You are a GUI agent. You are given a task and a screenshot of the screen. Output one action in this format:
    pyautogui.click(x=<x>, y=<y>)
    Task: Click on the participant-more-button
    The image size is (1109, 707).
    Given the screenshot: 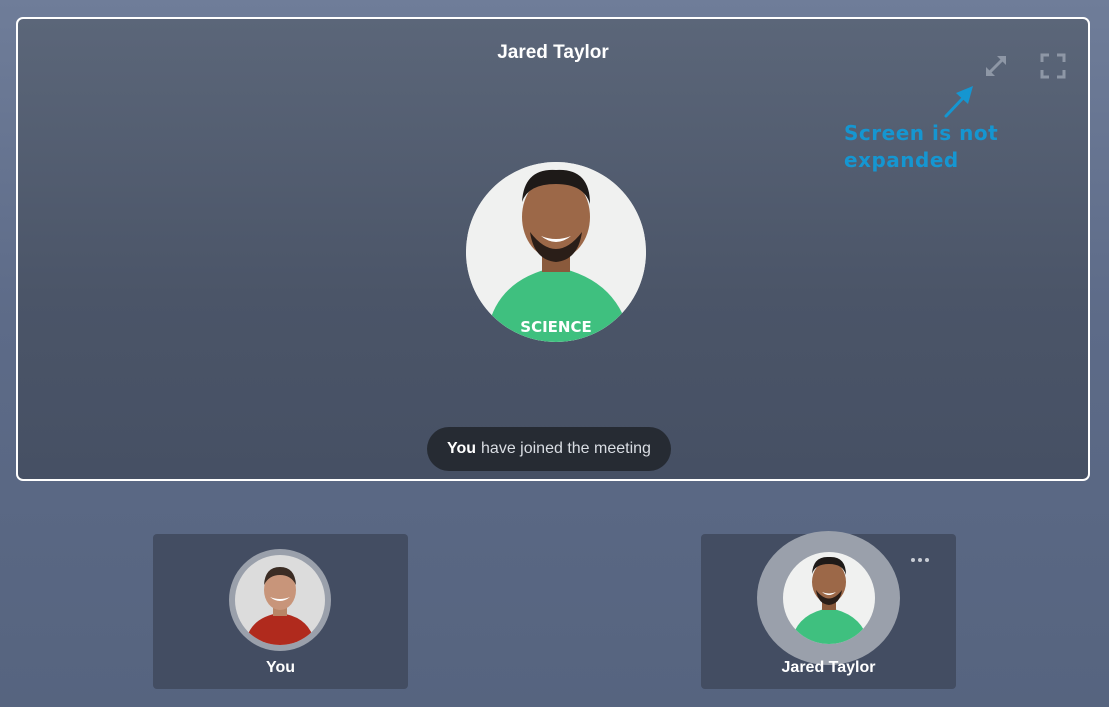 What is the action you would take?
    pyautogui.click(x=920, y=560)
    